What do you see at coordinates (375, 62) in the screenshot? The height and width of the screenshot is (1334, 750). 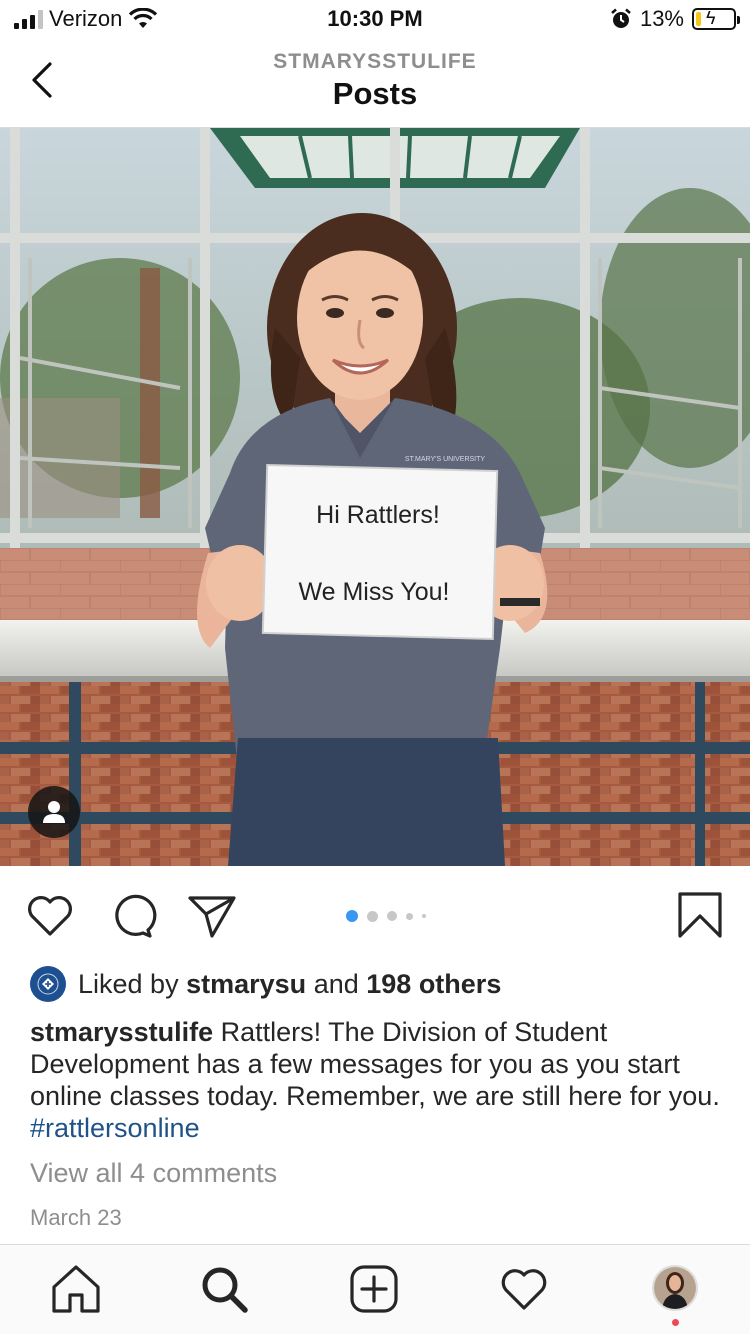 I see `account-username: STMARYSSTULIFE` at bounding box center [375, 62].